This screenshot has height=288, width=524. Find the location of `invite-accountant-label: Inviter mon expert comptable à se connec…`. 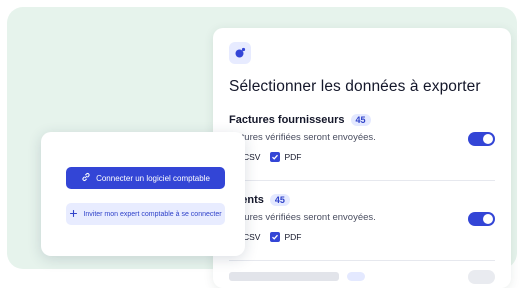

invite-accountant-label: Inviter mon expert comptable à se connec… is located at coordinates (152, 214).